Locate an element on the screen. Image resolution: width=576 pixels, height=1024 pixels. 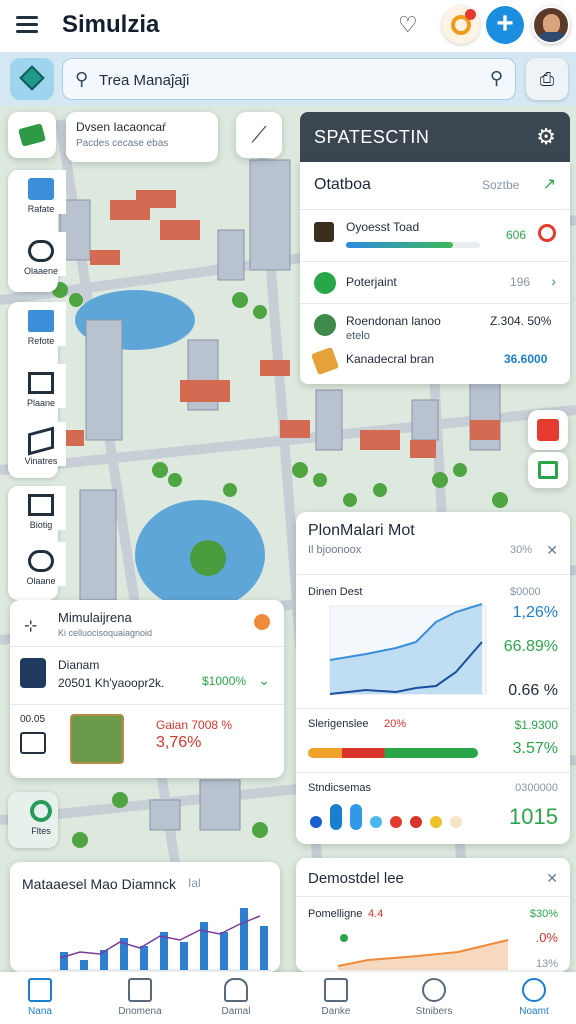
expand-icon: ⊹ is located at coordinates (30, 626).